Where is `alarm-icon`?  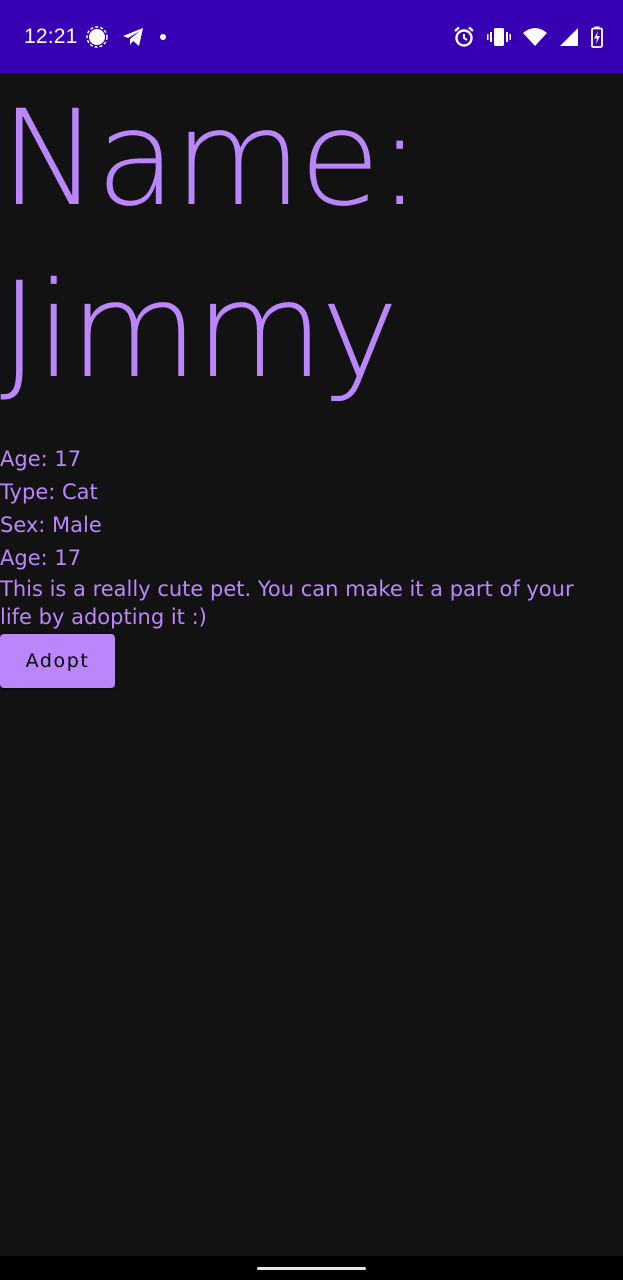 alarm-icon is located at coordinates (464, 37).